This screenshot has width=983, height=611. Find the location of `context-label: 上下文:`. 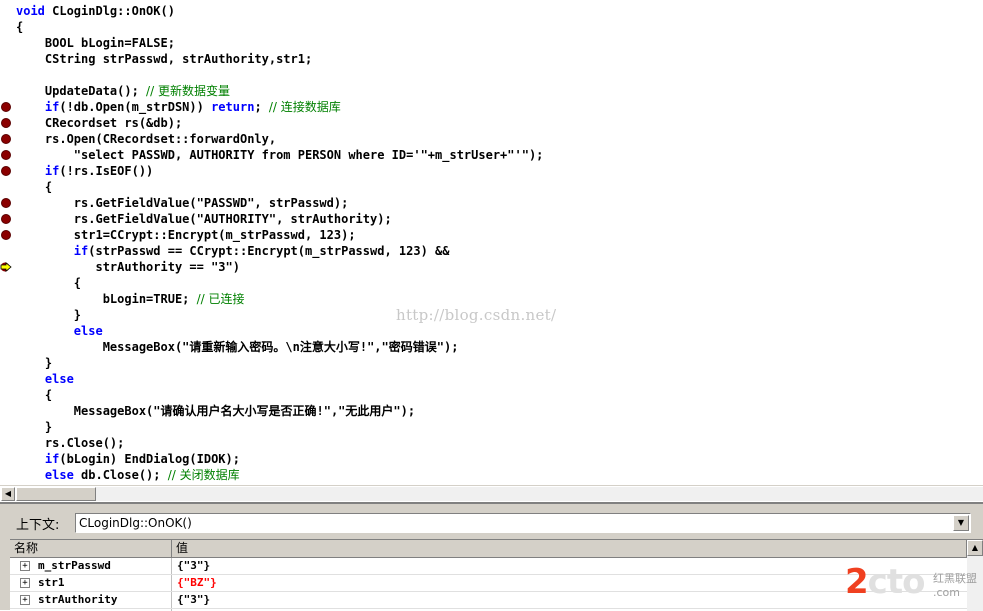

context-label: 上下文: is located at coordinates (38, 525).